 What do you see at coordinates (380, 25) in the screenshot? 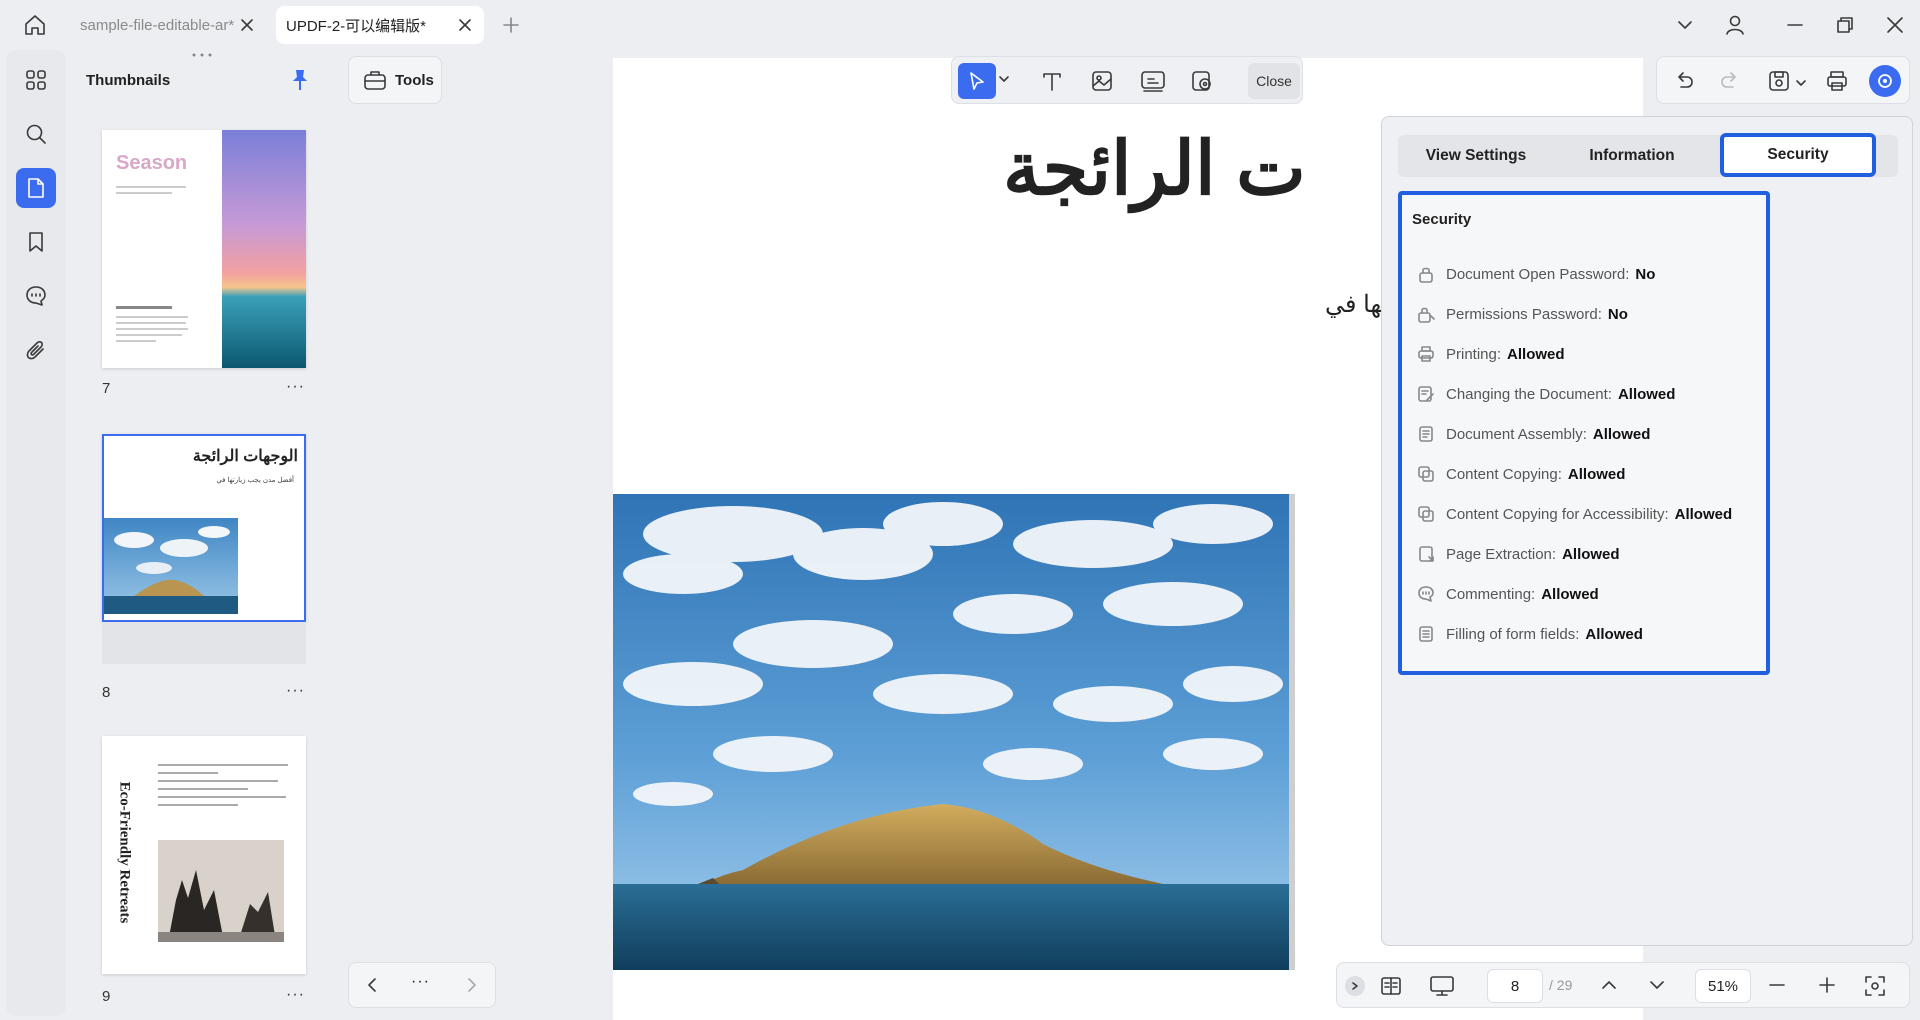
I see `tab-updf-2: UPDF-2-可以编辑版*` at bounding box center [380, 25].